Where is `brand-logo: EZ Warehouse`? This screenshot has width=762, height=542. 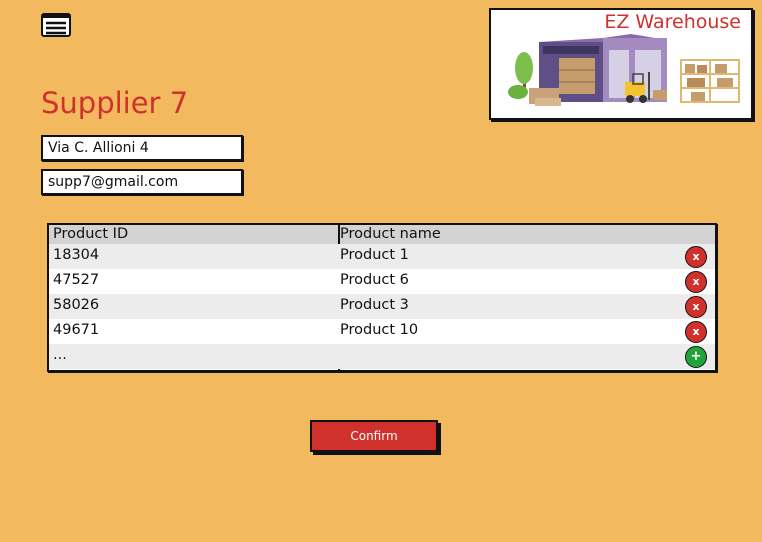 brand-logo: EZ Warehouse is located at coordinates (621, 64).